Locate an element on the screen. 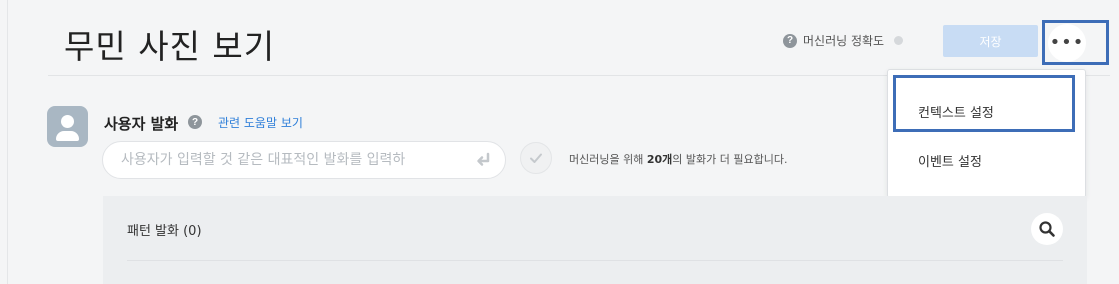  ml-requirement-note: 머신러닝을 위해 20개의 발화가 더 필요합니다. is located at coordinates (678, 159).